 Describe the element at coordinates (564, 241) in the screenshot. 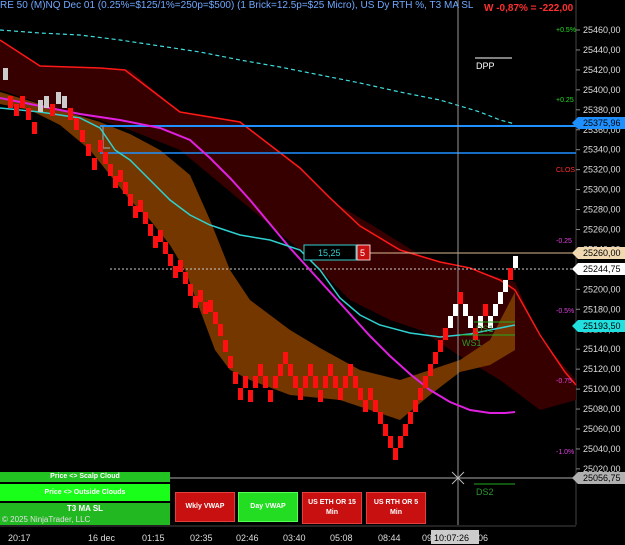

I see `pct-label-minus-0-25: -0.25` at that location.